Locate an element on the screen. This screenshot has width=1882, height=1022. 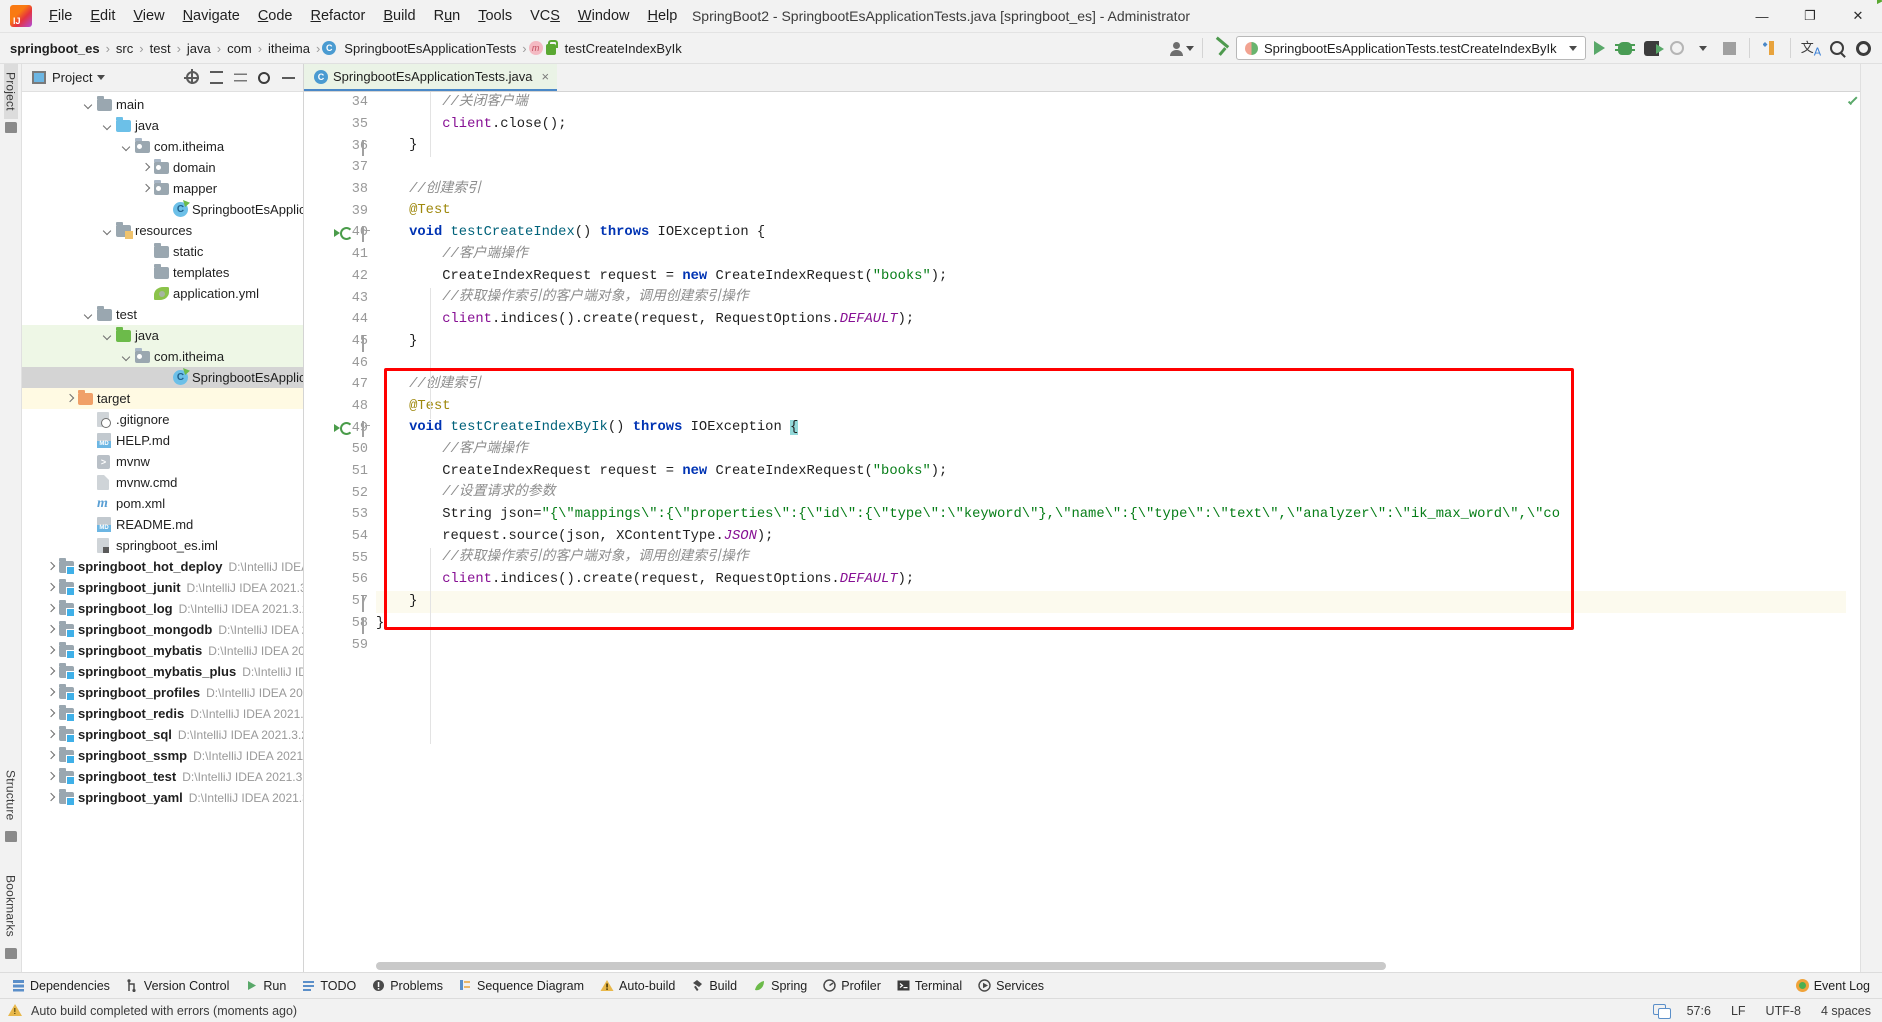
gutter-line: 42 is located at coordinates (340, 277).